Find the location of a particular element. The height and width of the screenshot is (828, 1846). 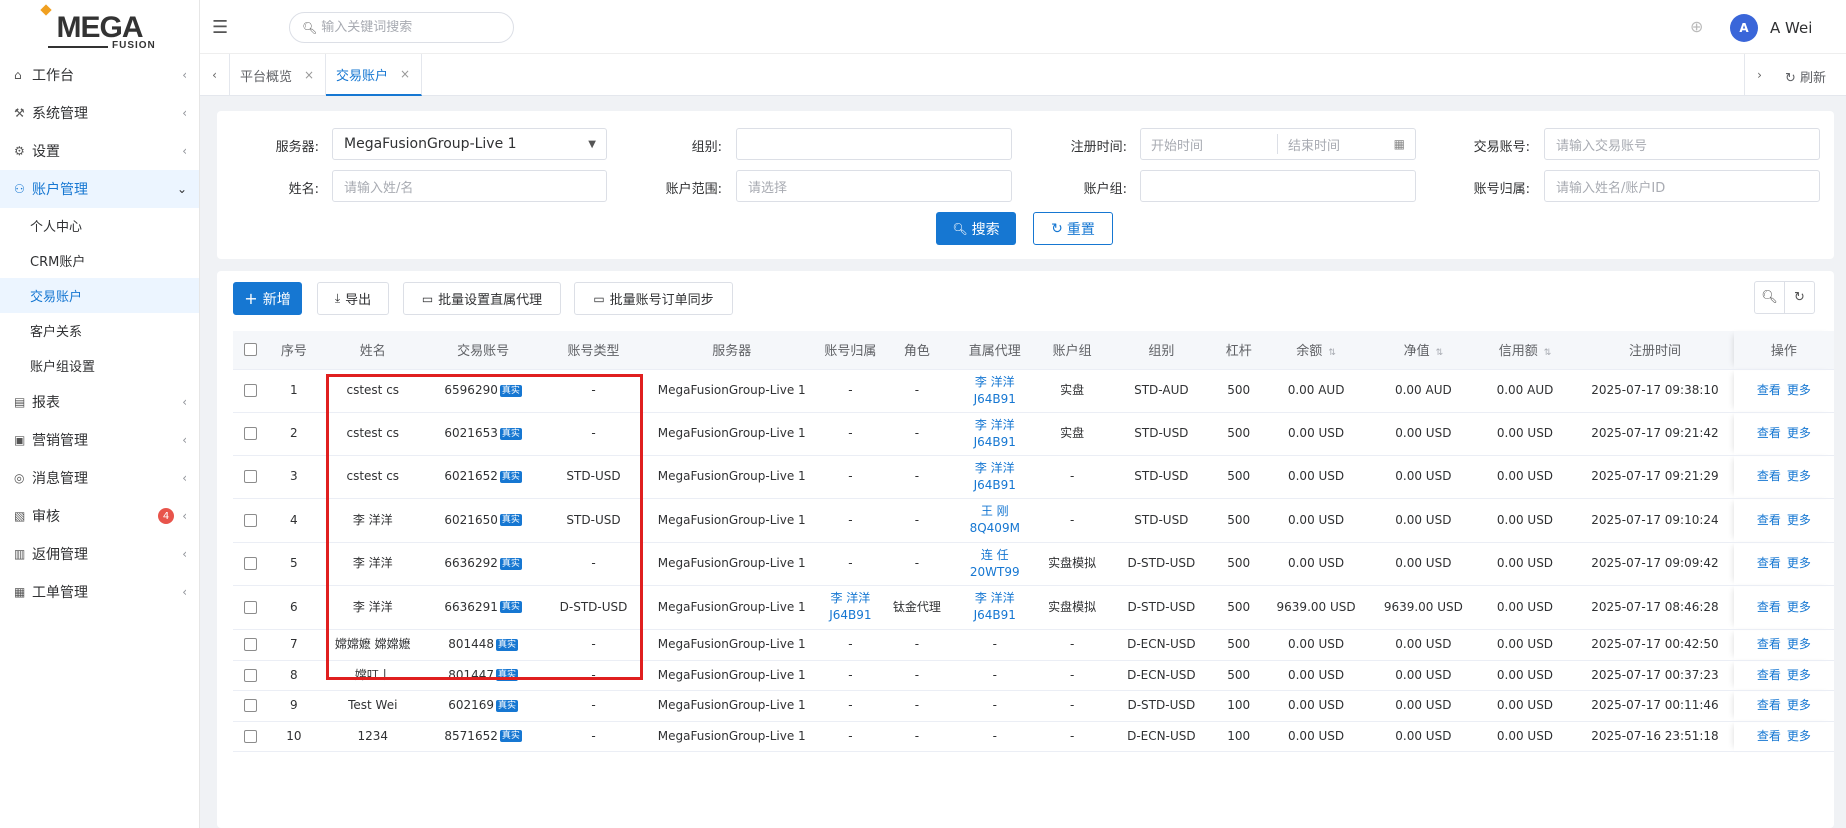

sidebar-item-message: ◎ 消息管理 ‹ is located at coordinates (99, 478).